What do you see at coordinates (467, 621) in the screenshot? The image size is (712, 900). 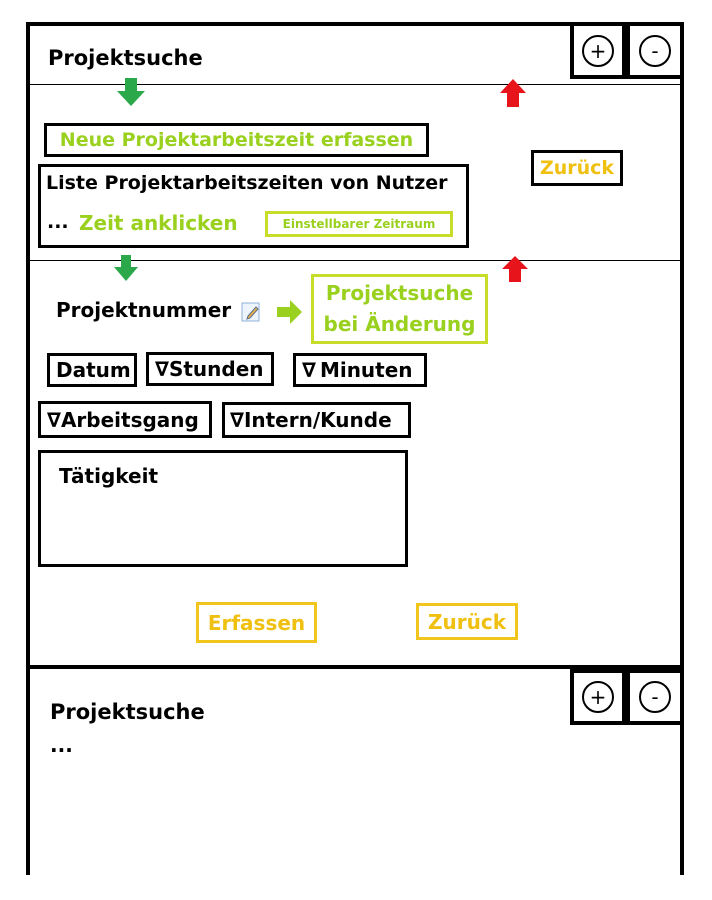 I see `back-button-bottom: Zurück` at bounding box center [467, 621].